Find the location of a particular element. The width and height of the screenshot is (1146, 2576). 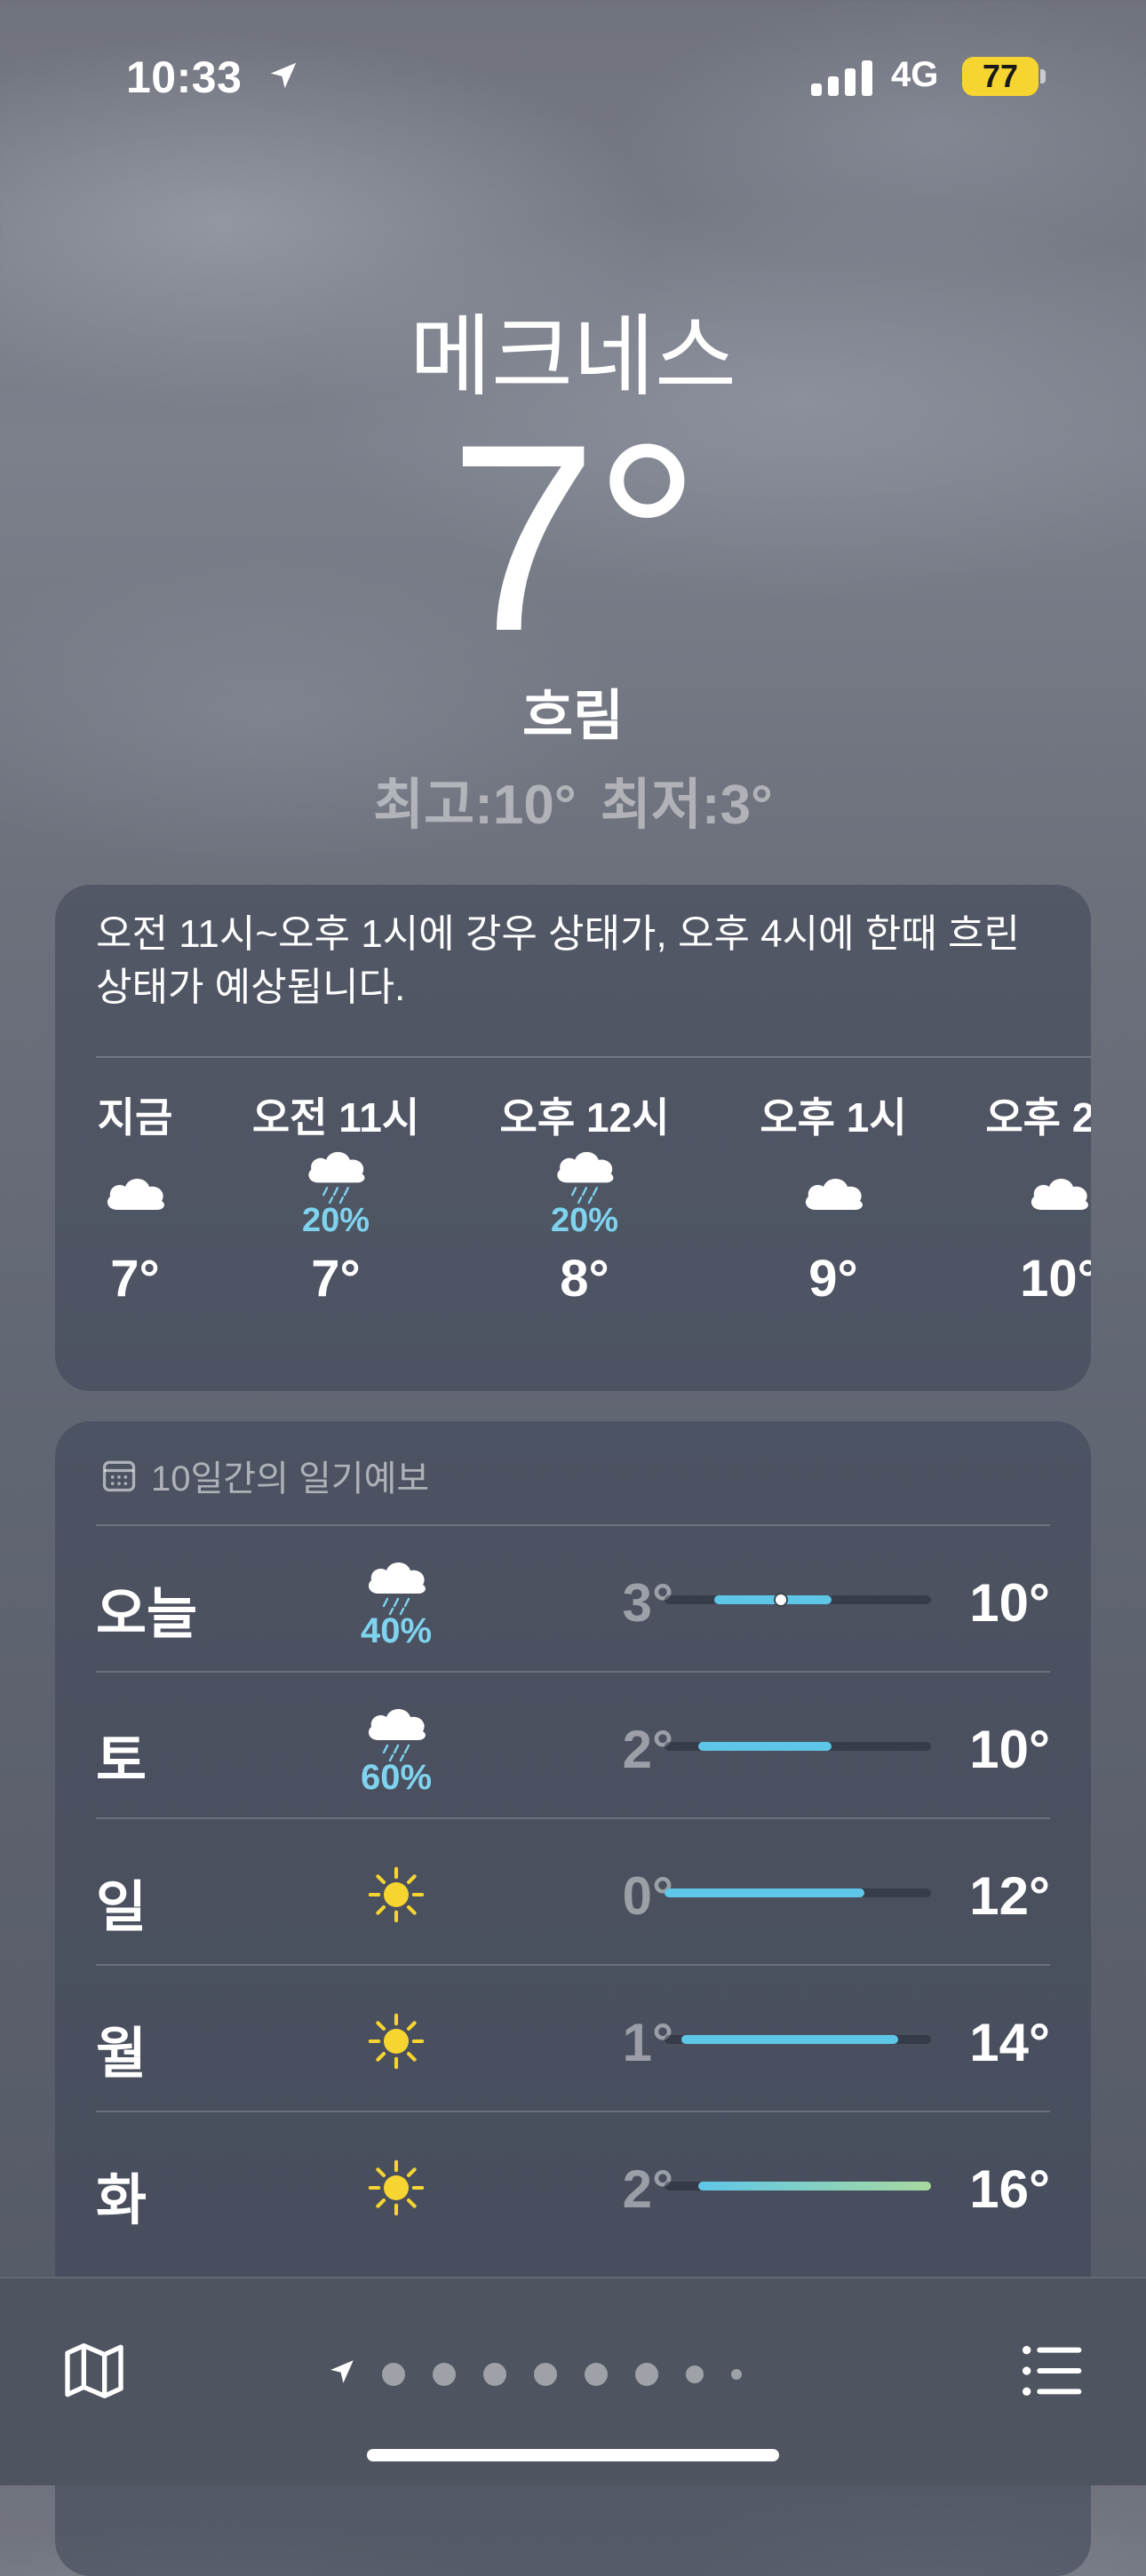

day-row: 오늘 40% 3° 10° is located at coordinates (573, 1598).